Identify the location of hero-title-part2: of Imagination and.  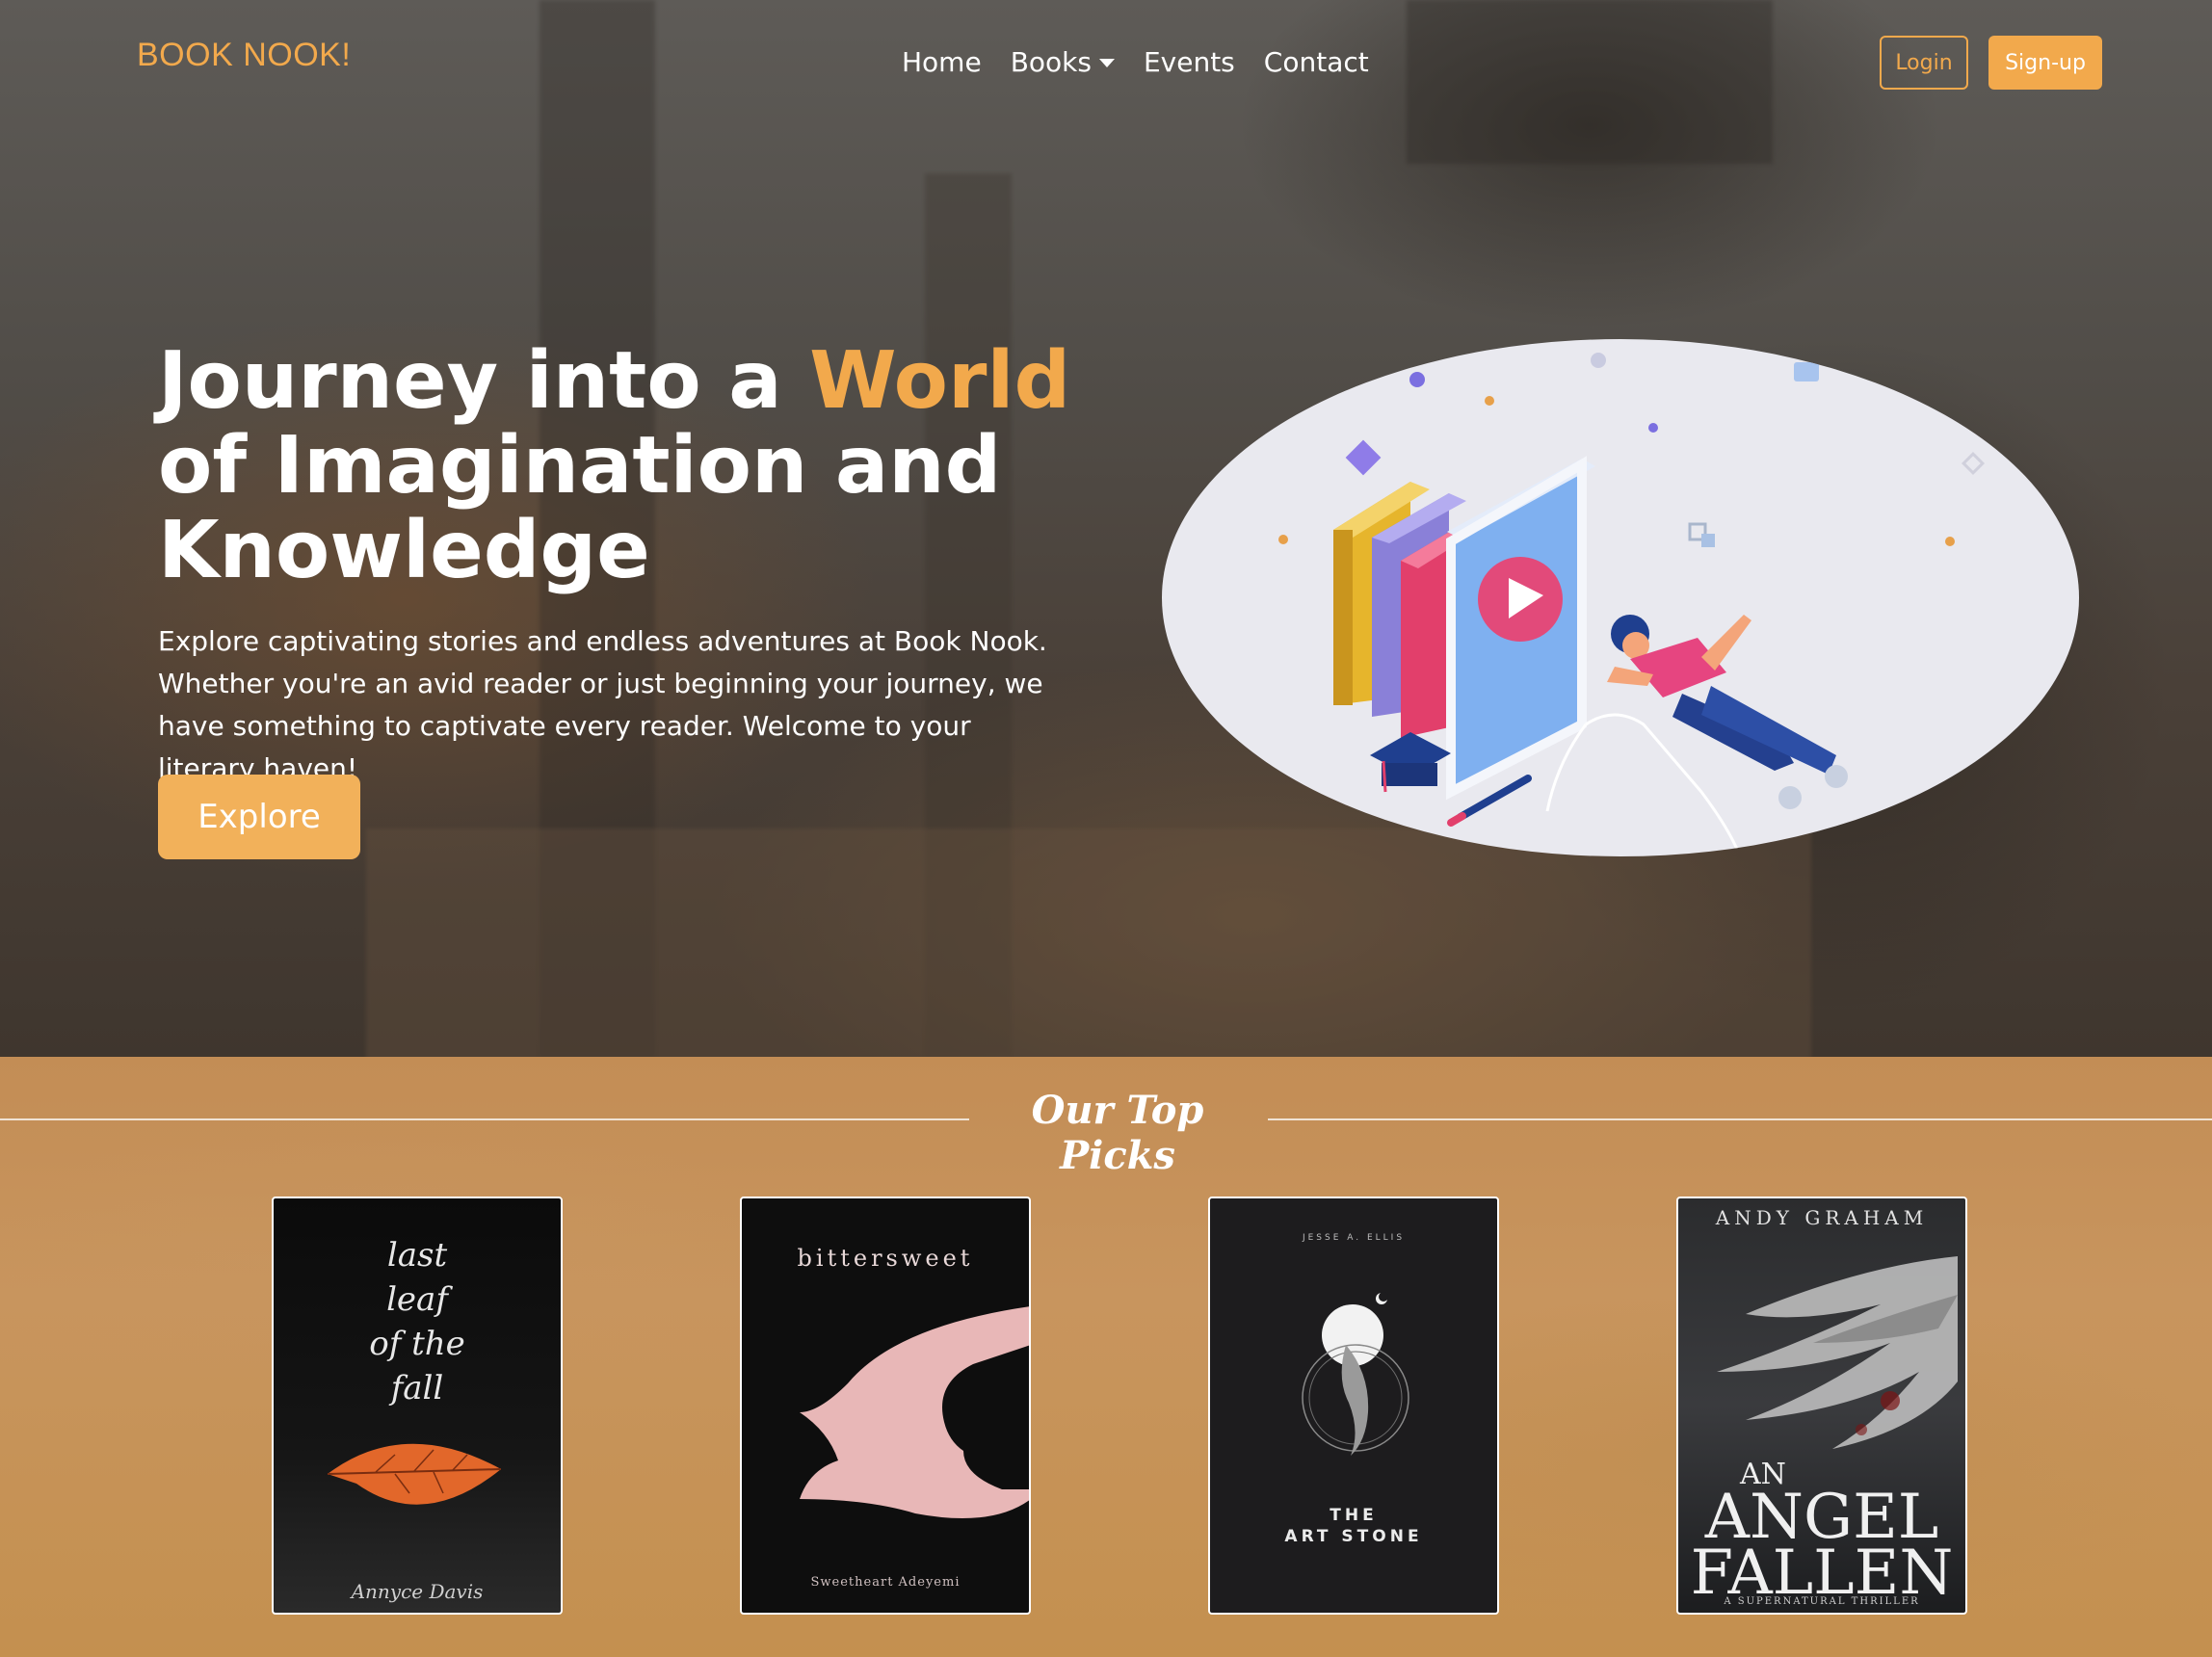
(580, 466).